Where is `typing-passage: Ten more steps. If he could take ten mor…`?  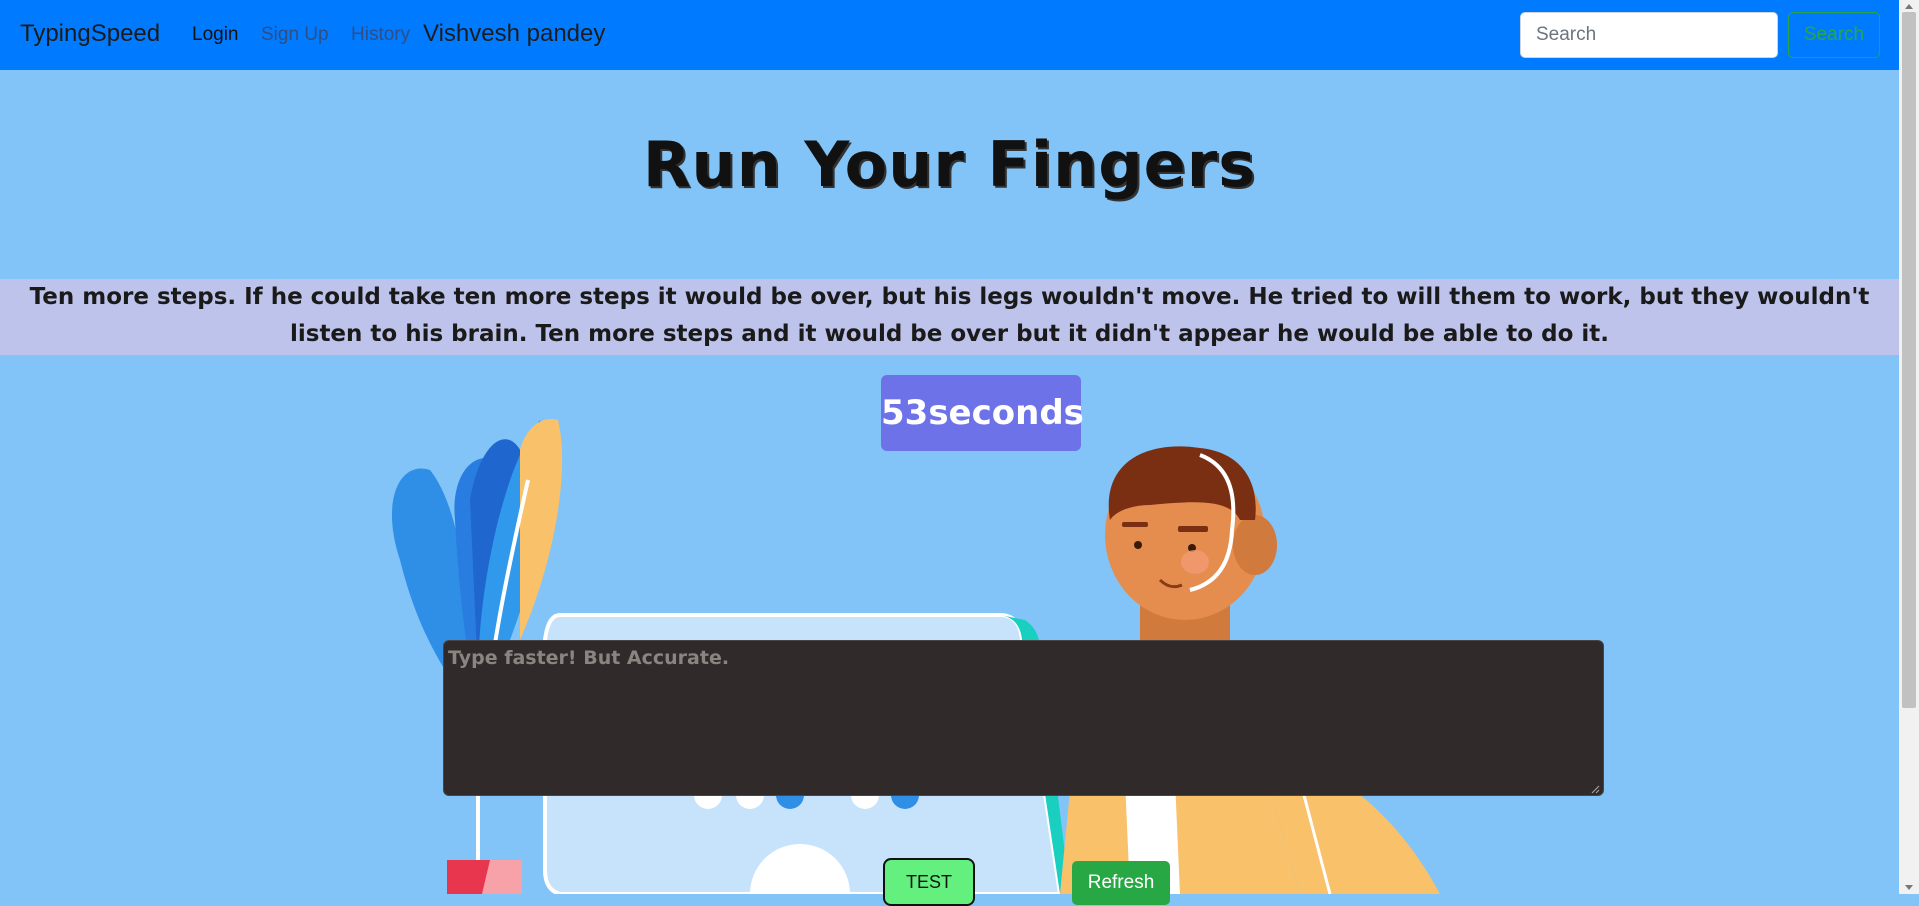 typing-passage: Ten more steps. If he could take ten mor… is located at coordinates (949, 317).